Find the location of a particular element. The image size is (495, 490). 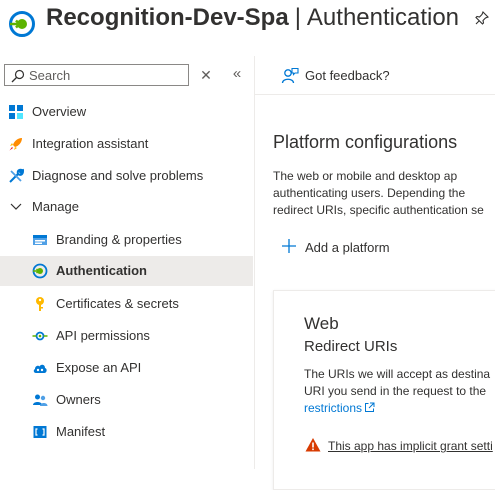

sidebar-item-branding: Branding & properties is located at coordinates (126, 240).